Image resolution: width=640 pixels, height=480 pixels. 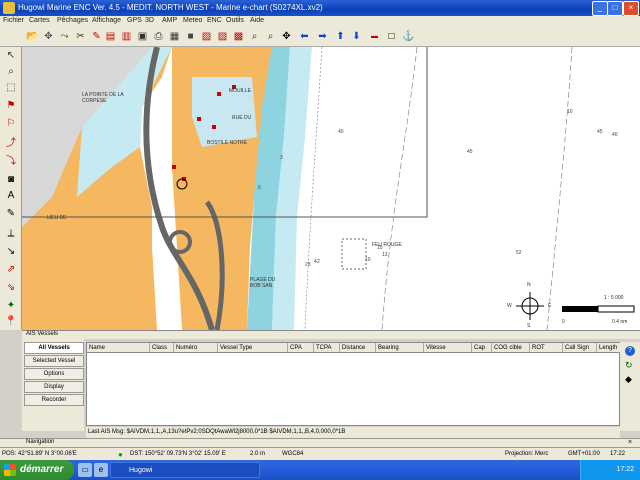 What do you see at coordinates (11, 196) in the screenshot?
I see `text-tool-icon: A` at bounding box center [11, 196].